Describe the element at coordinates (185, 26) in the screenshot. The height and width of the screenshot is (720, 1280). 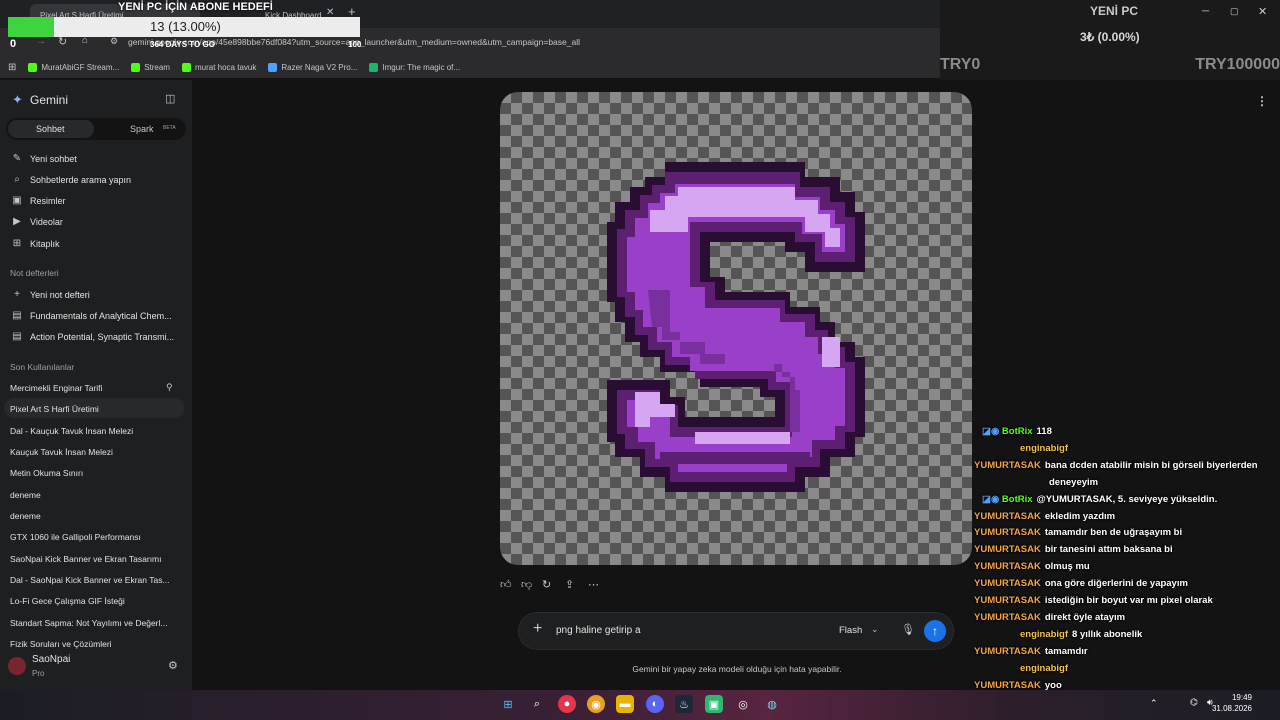
I see `sub-goal-progress: 13 (13.00%)` at that location.